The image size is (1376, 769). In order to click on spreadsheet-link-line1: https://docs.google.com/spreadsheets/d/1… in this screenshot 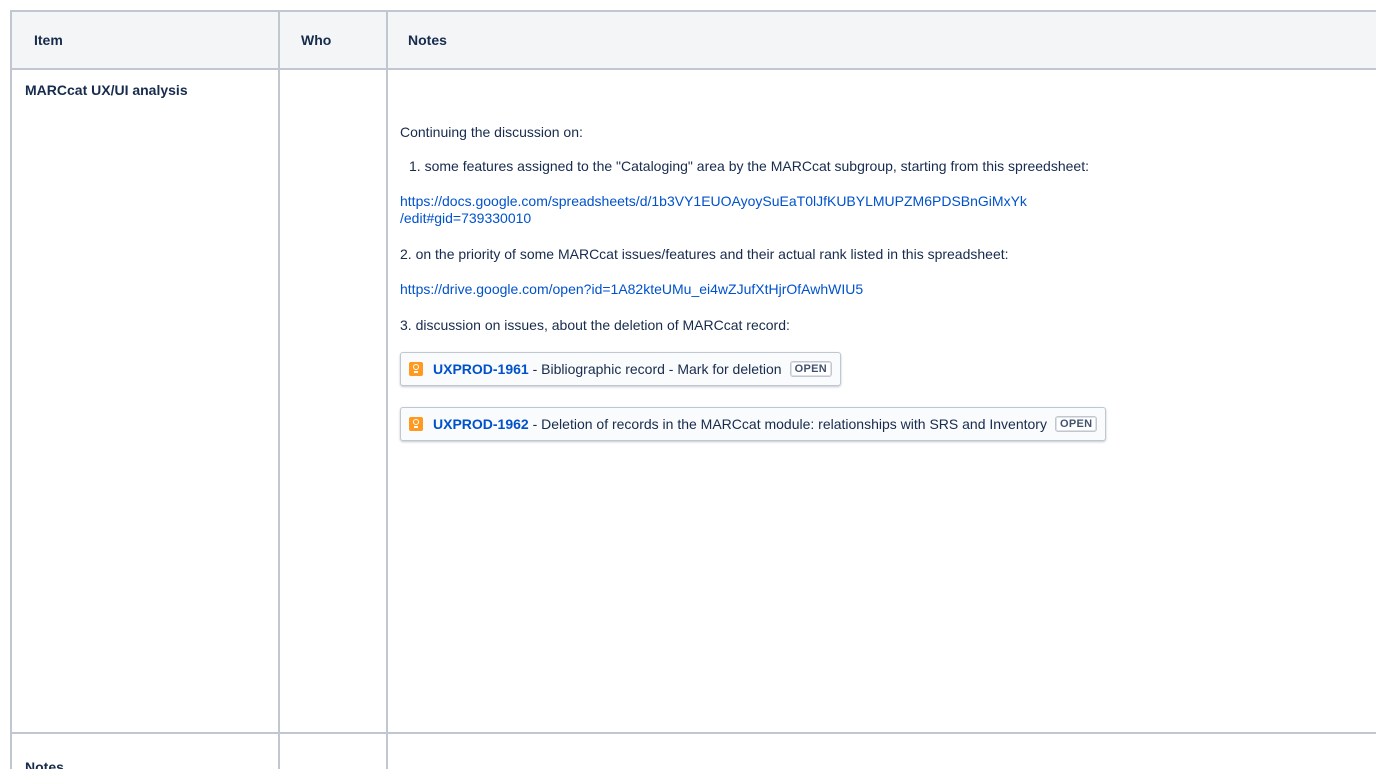, I will do `click(713, 201)`.